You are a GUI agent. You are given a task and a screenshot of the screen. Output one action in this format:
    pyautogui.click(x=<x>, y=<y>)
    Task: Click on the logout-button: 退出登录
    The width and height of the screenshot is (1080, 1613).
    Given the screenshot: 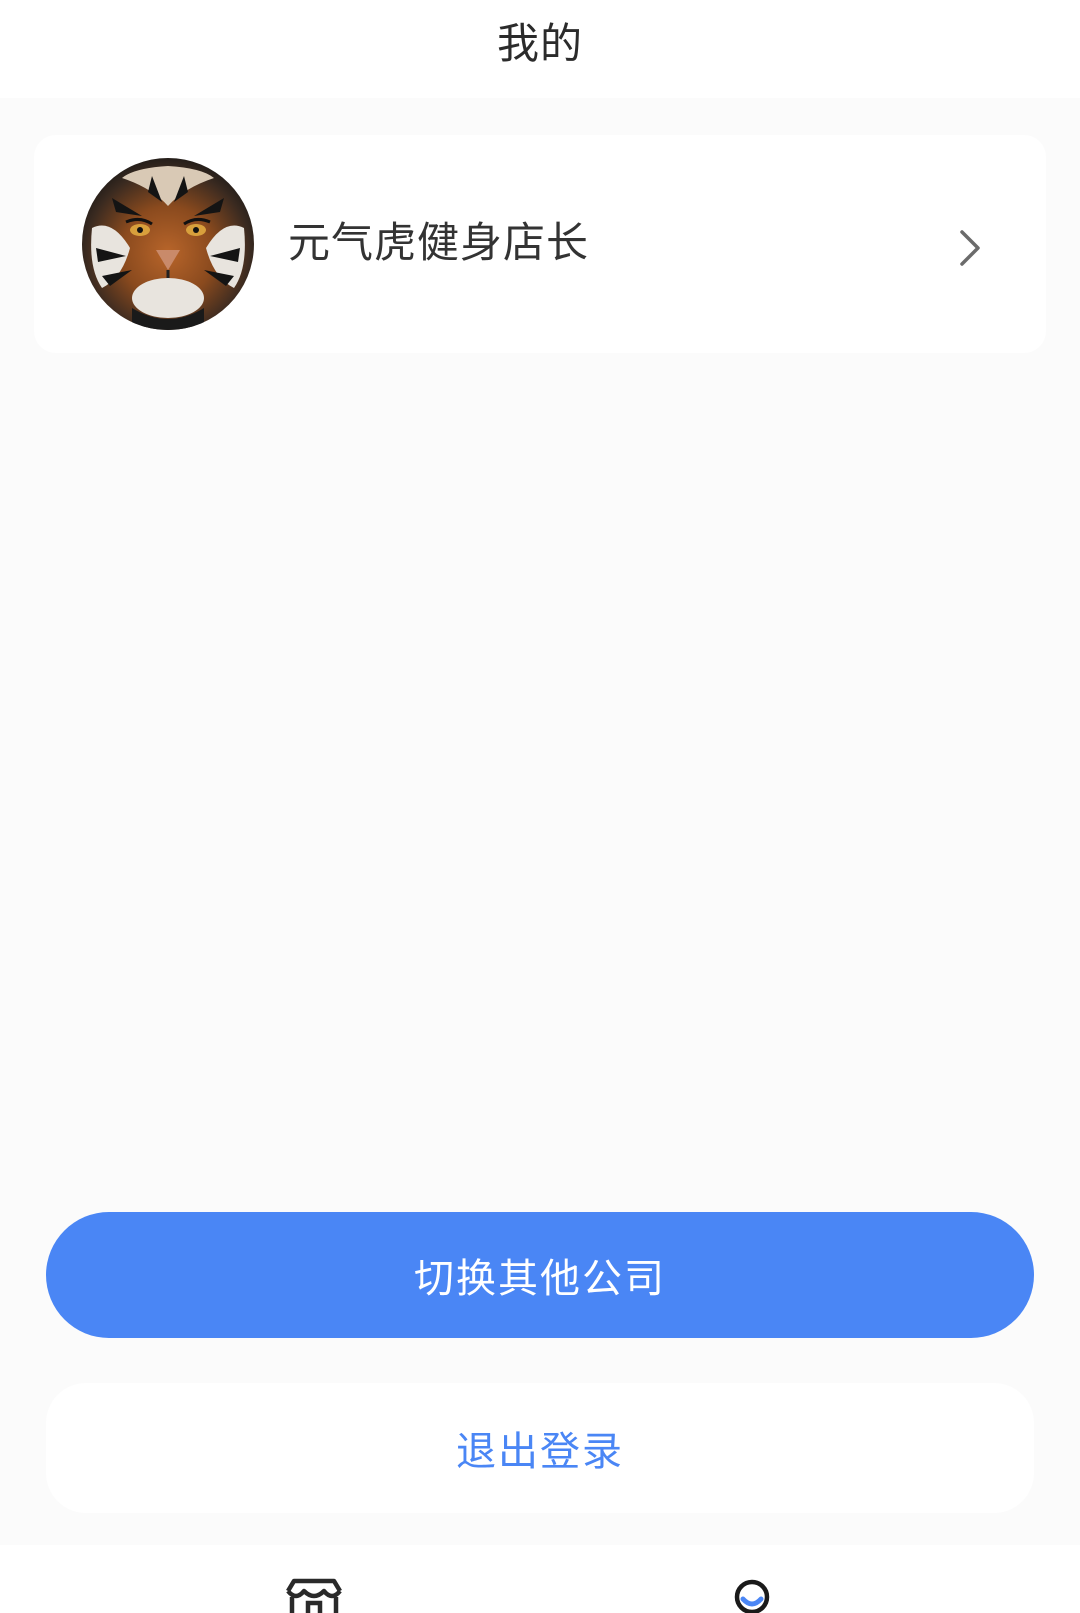 What is the action you would take?
    pyautogui.click(x=540, y=1448)
    